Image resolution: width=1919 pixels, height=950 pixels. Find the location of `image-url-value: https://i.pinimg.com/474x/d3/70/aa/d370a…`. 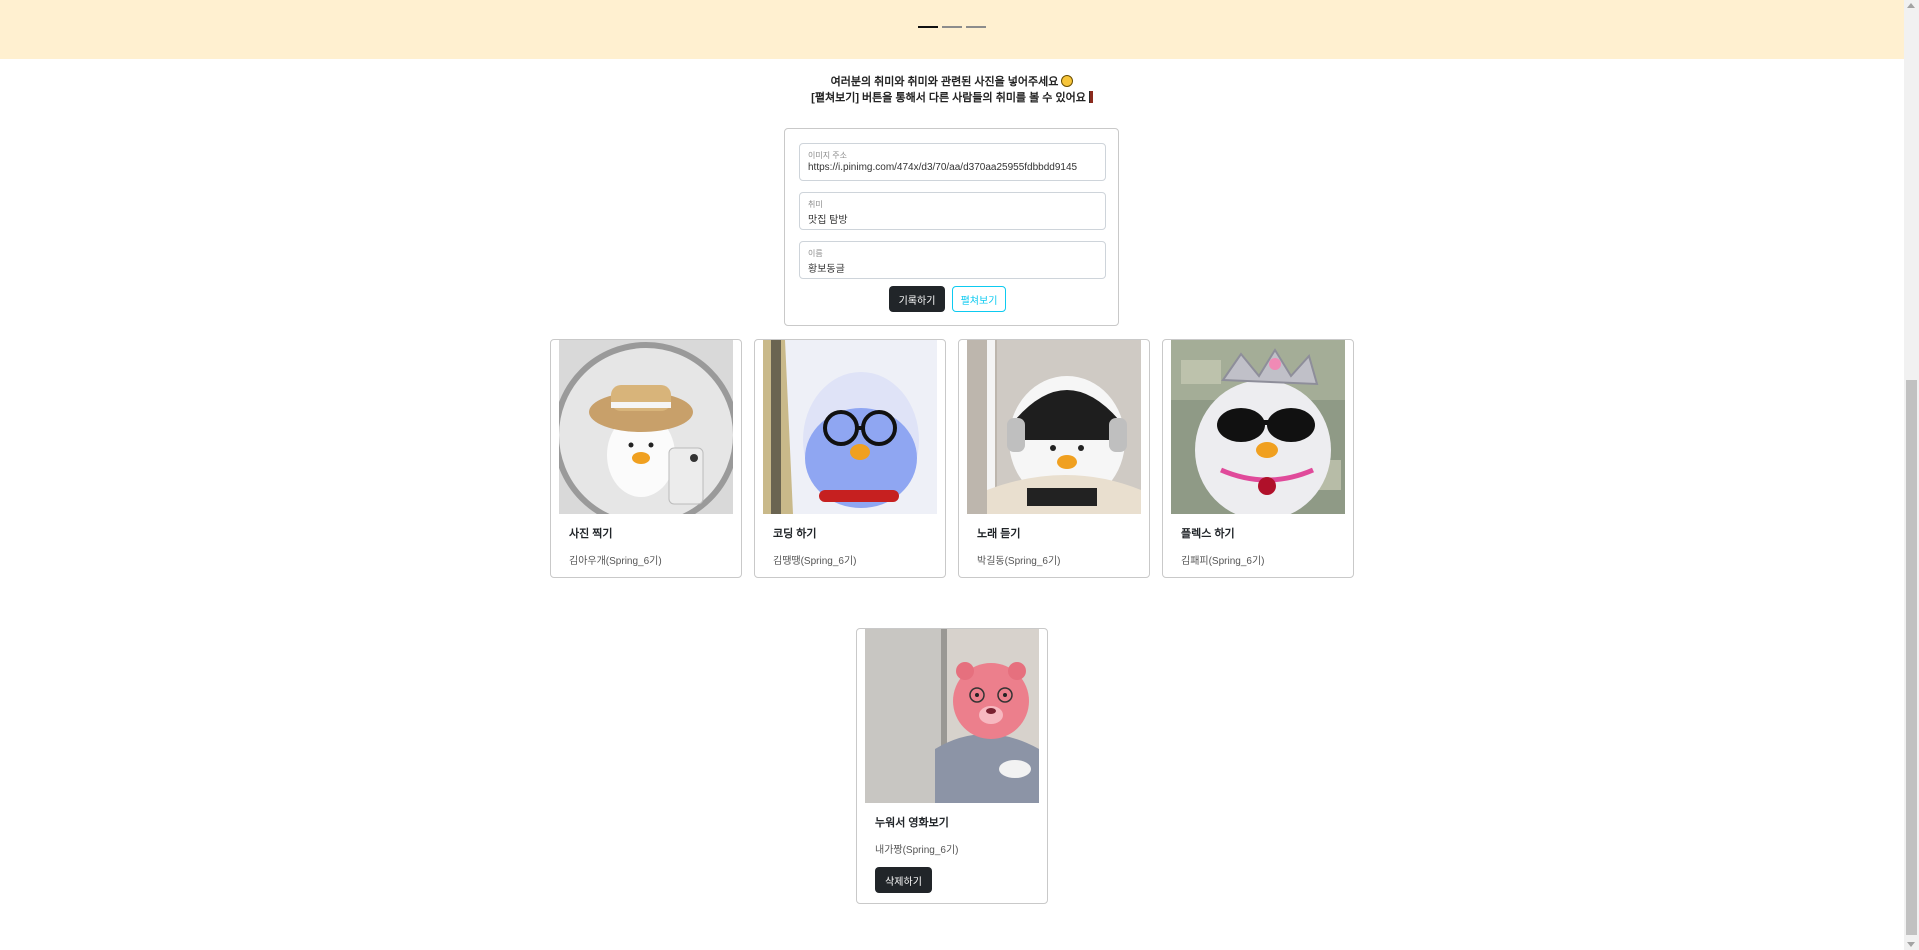

image-url-value: https://i.pinimg.com/474x/d3/70/aa/d370a… is located at coordinates (954, 167).